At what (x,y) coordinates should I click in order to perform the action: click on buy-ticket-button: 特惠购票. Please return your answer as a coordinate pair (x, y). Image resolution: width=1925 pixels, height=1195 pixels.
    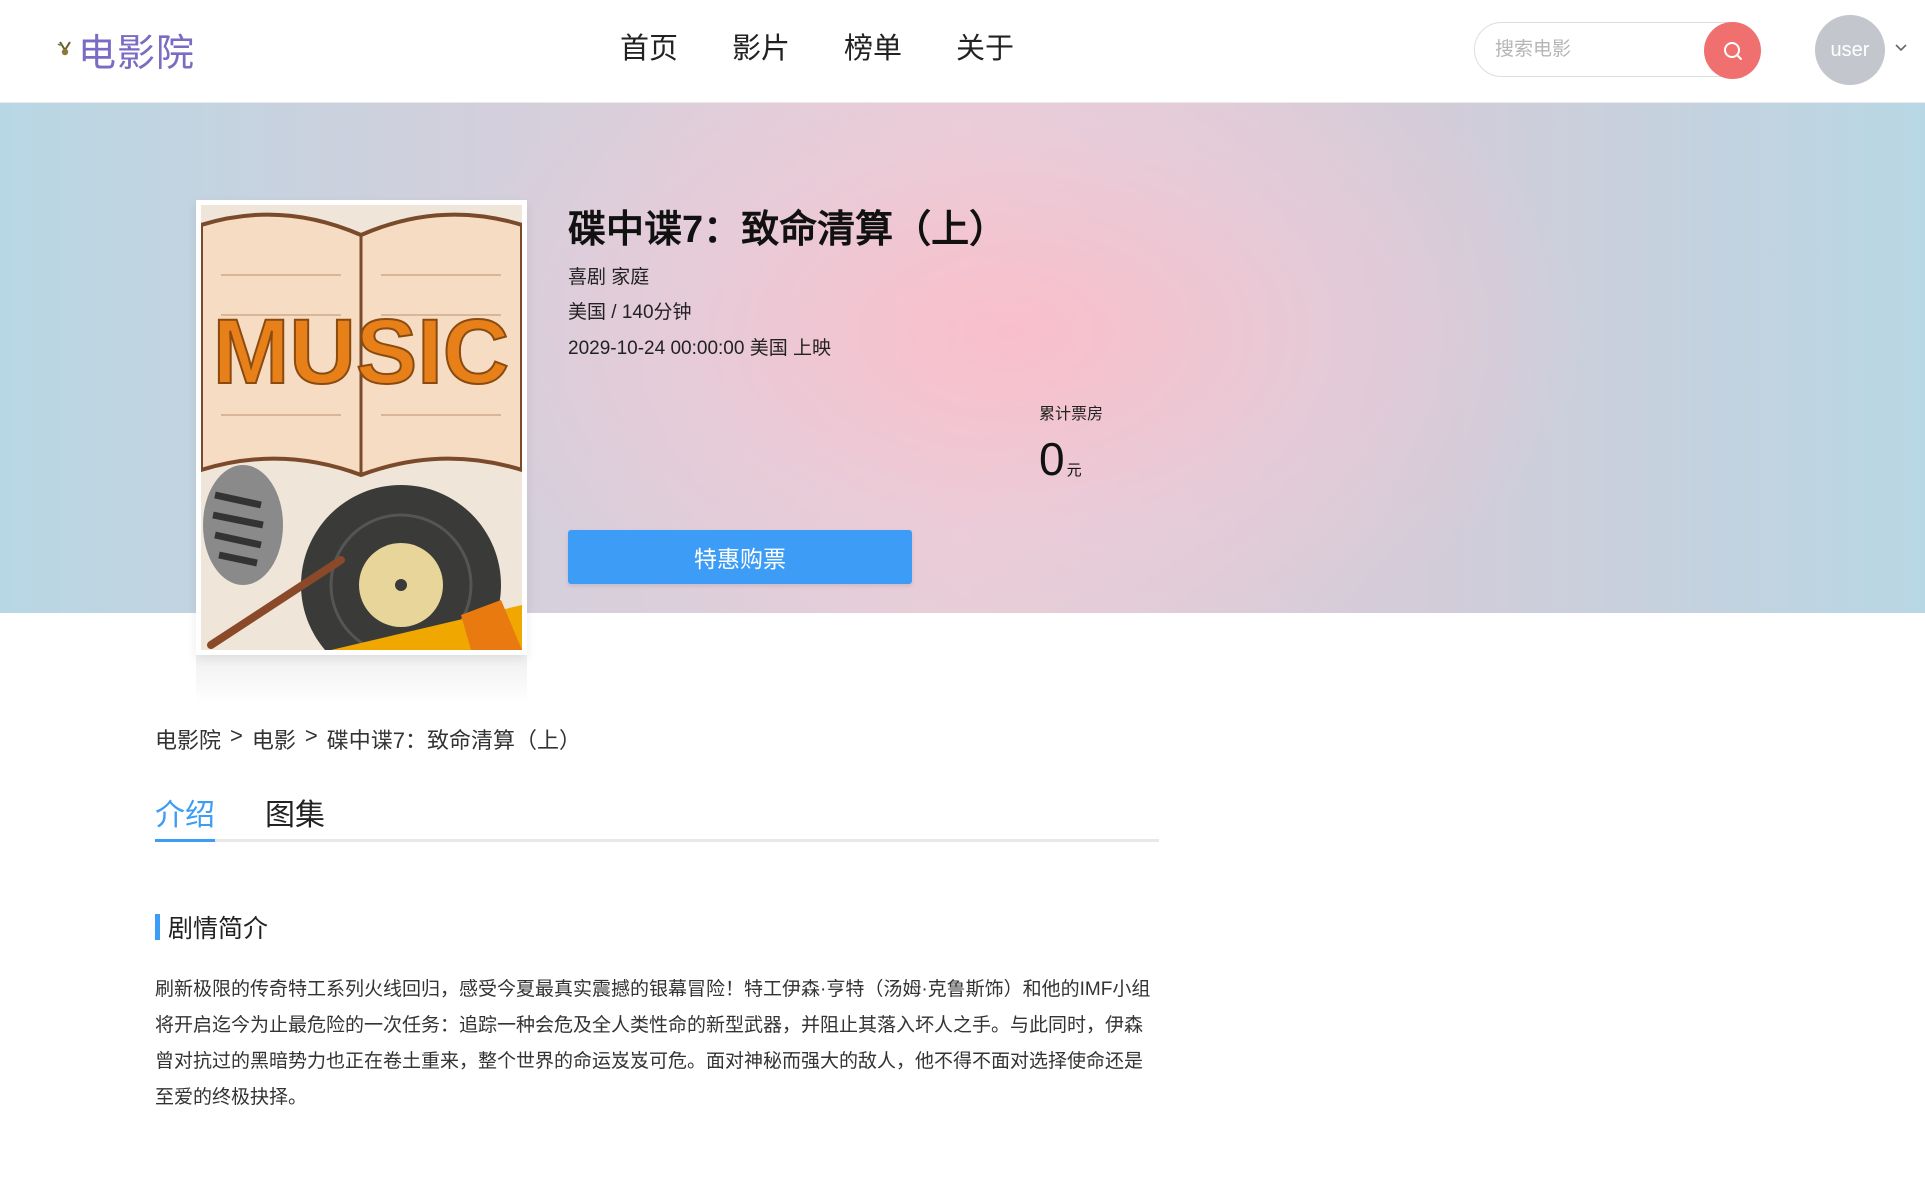
    Looking at the image, I should click on (740, 557).